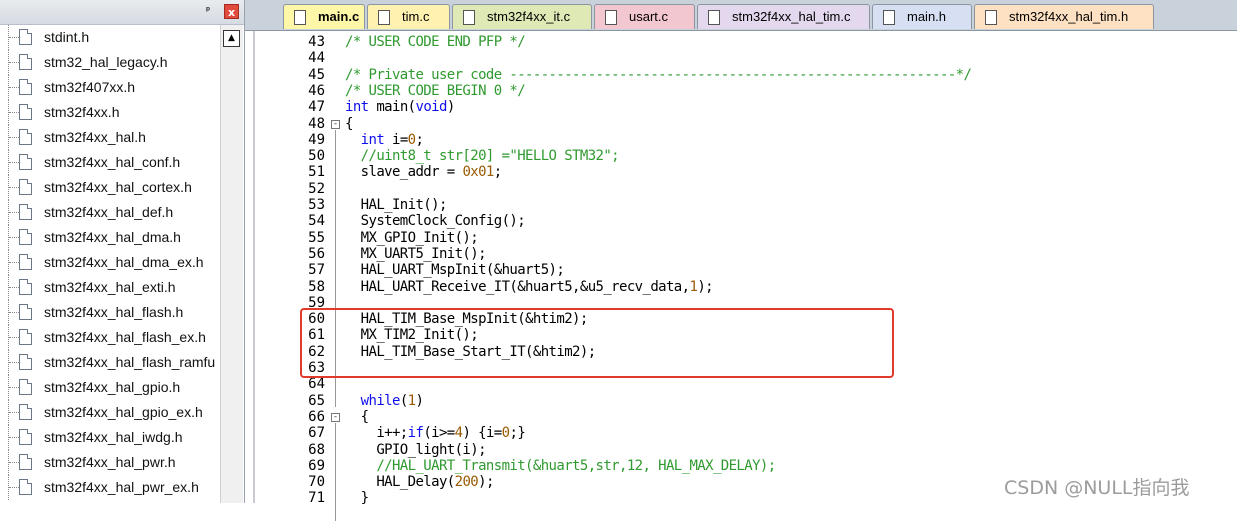 The height and width of the screenshot is (521, 1237). What do you see at coordinates (316, 253) in the screenshot?
I see `line-number: 56` at bounding box center [316, 253].